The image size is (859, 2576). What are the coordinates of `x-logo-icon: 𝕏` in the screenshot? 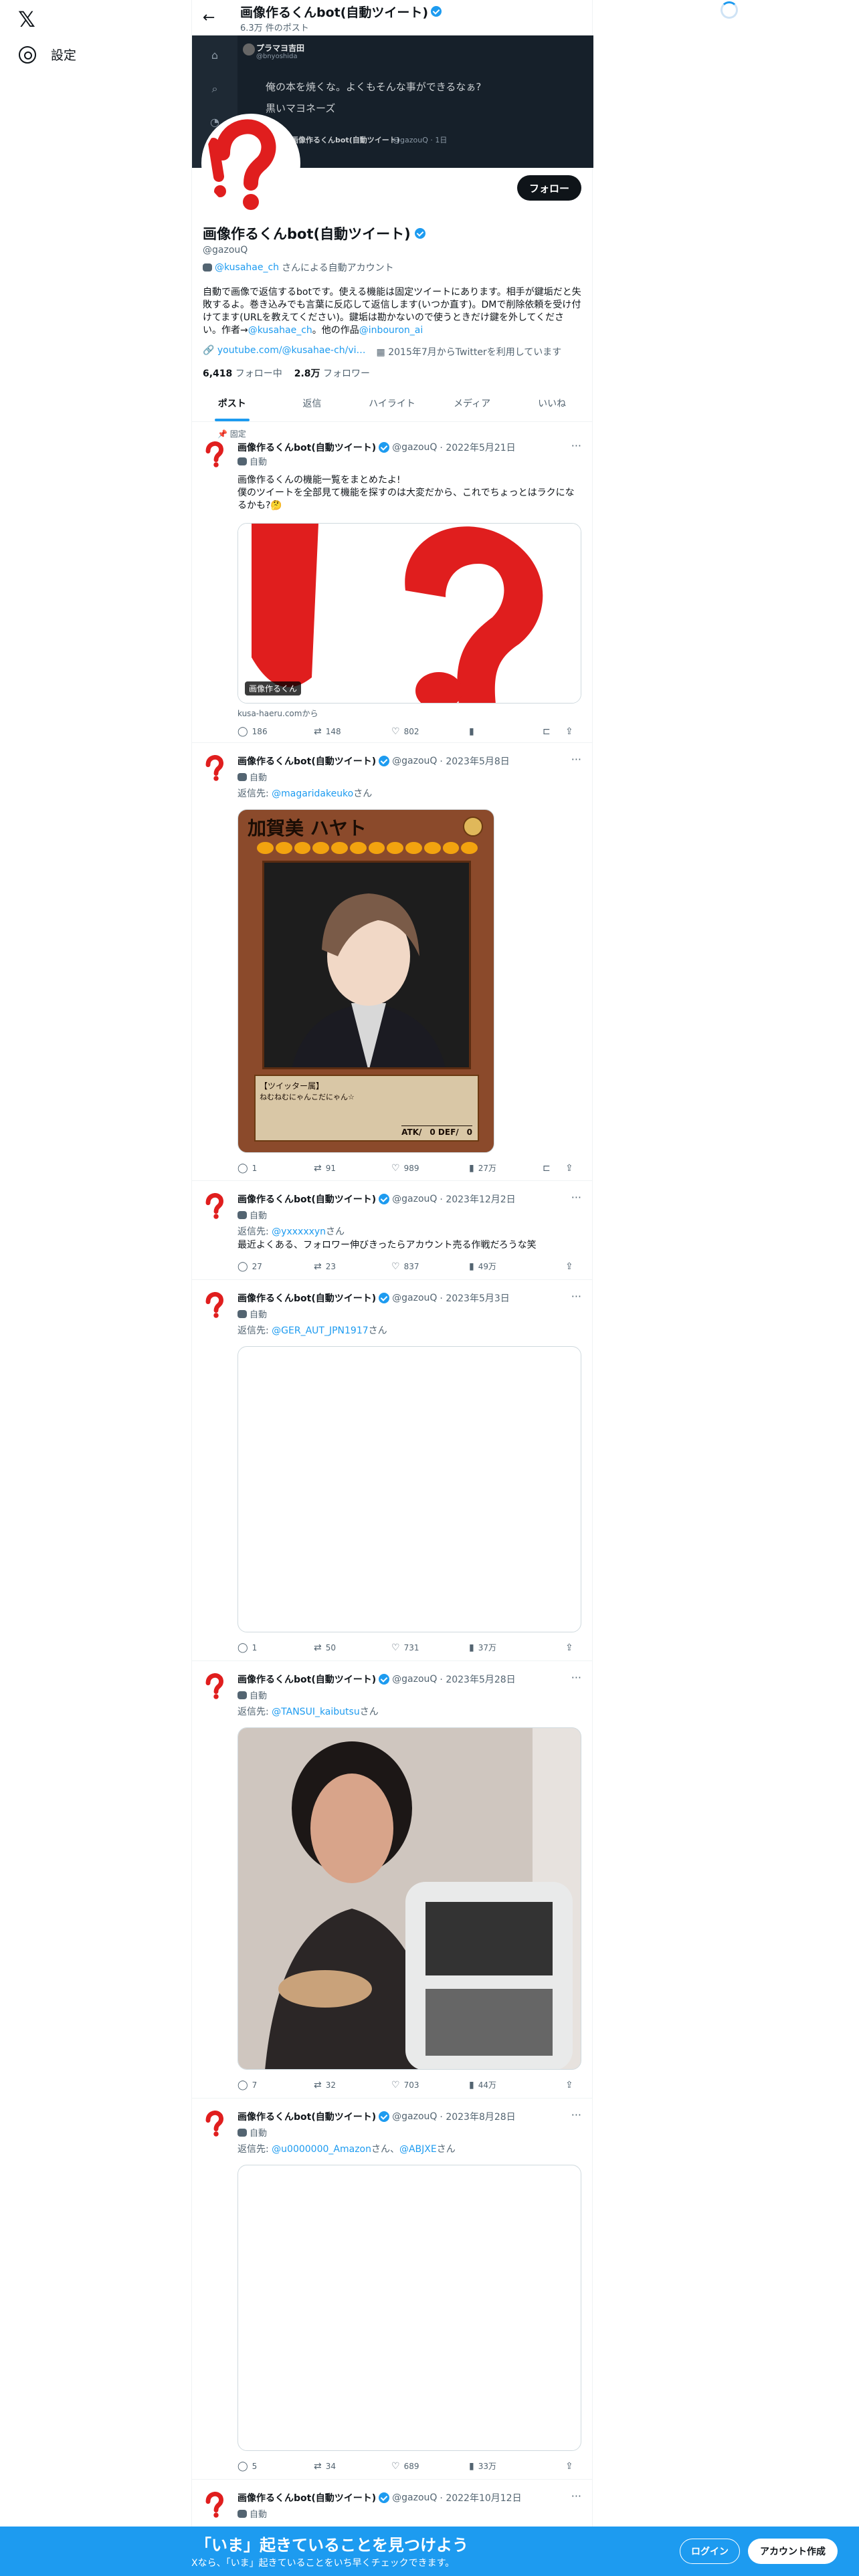 It's located at (30, 19).